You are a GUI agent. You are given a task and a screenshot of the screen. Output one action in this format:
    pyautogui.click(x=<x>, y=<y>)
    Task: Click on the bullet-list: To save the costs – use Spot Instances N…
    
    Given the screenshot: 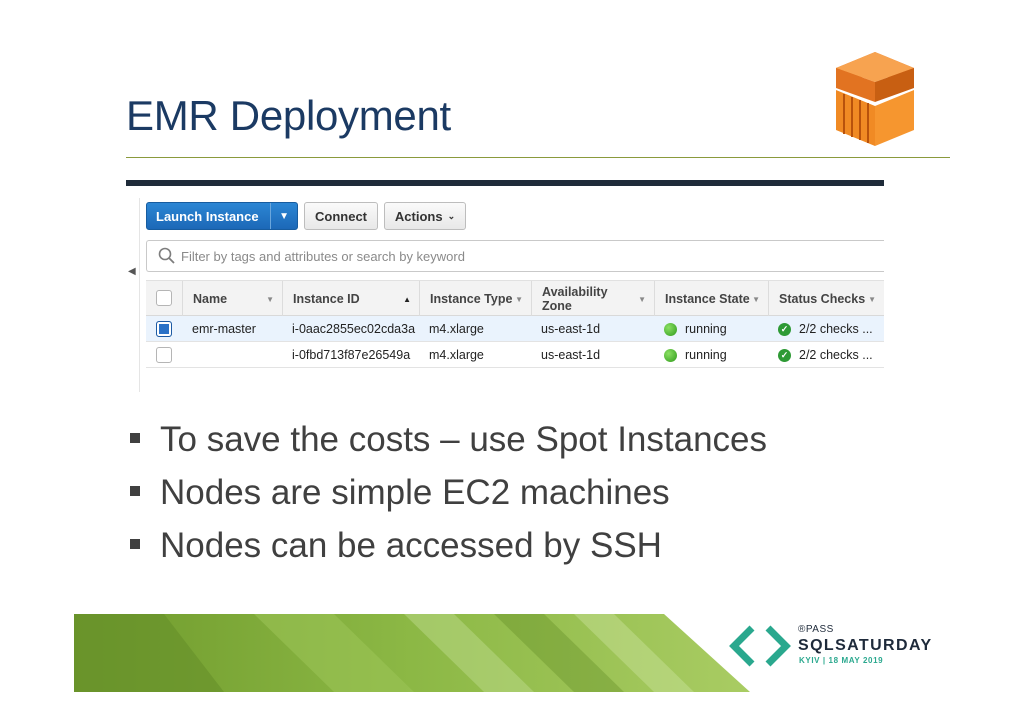 What is the action you would take?
    pyautogui.click(x=446, y=499)
    